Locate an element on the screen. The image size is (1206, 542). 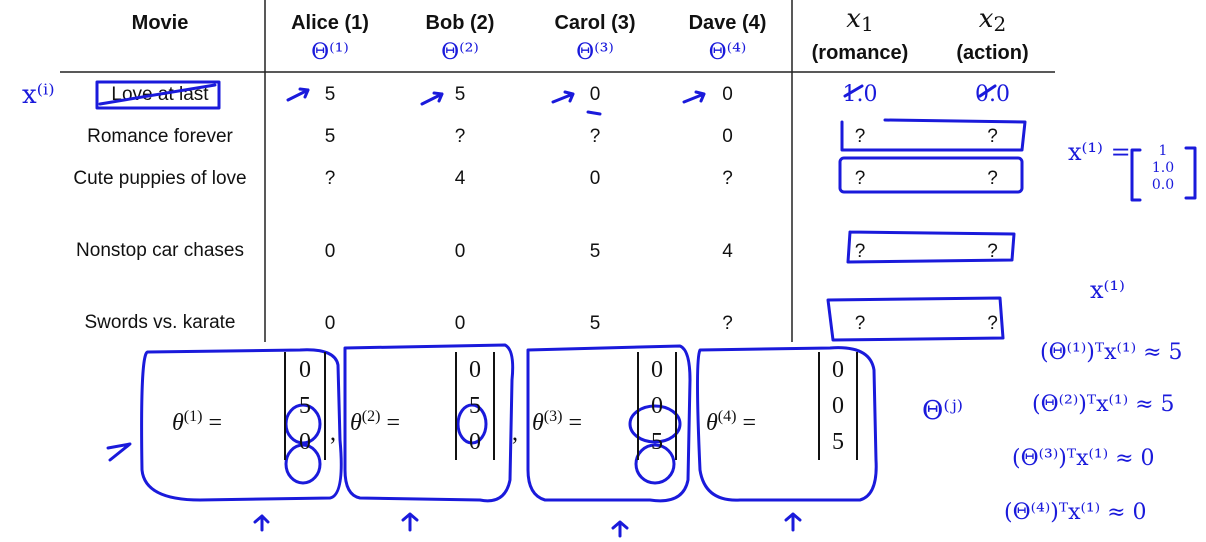
arrow-dave is located at coordinates (694, 97).